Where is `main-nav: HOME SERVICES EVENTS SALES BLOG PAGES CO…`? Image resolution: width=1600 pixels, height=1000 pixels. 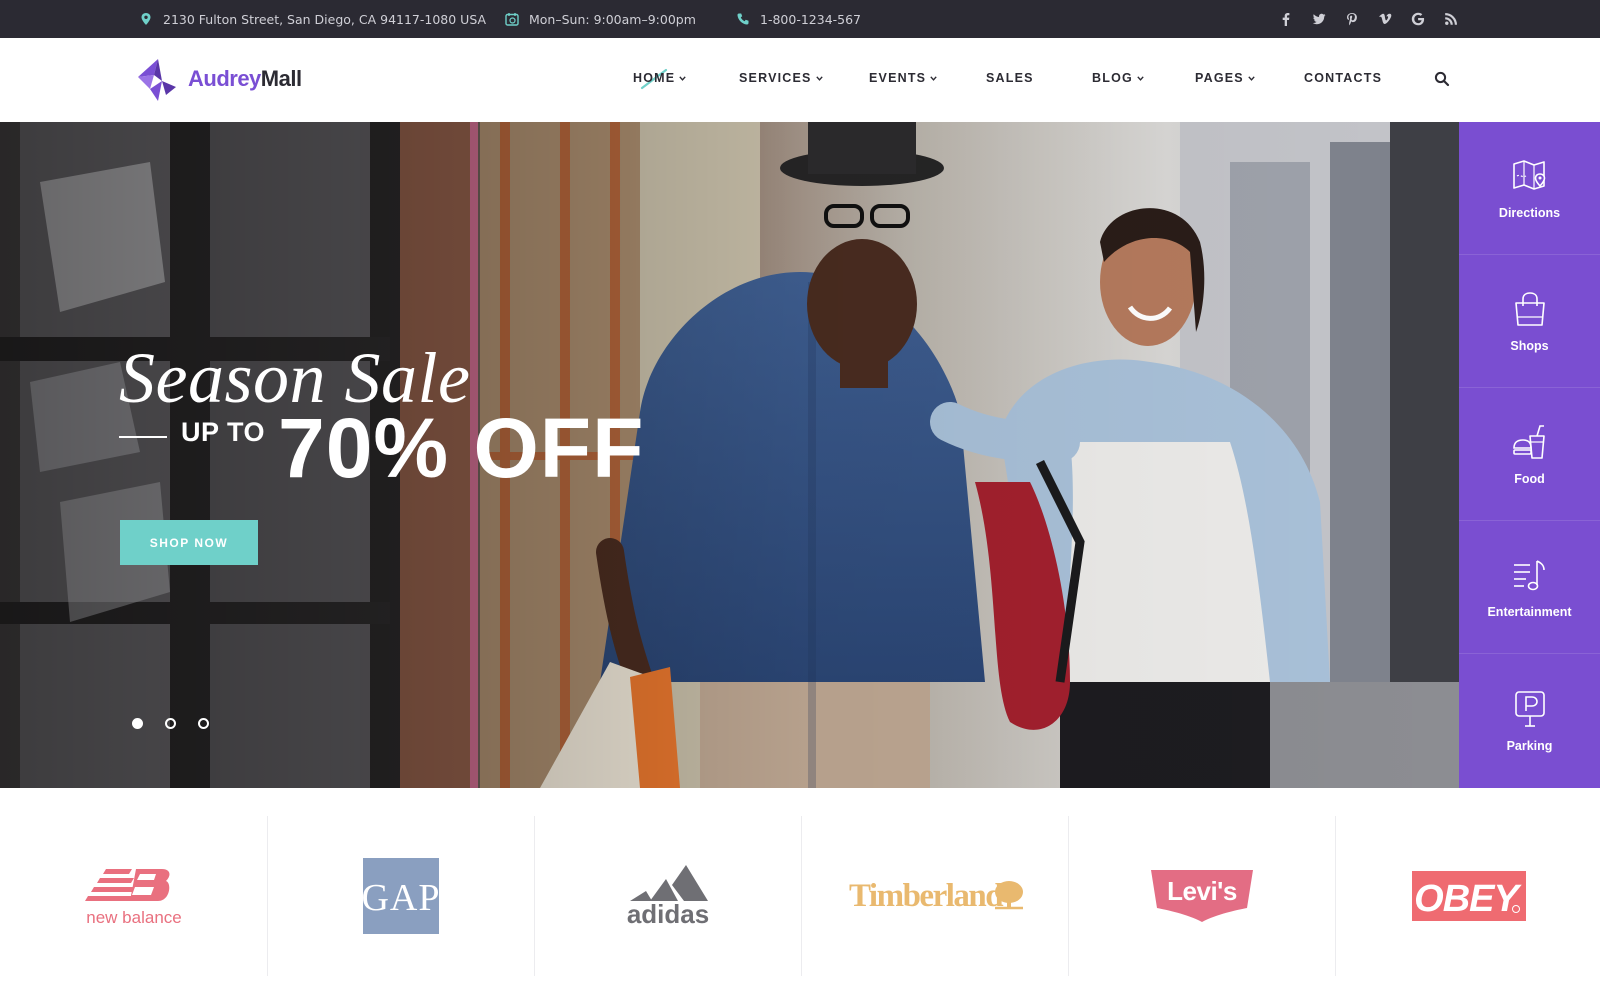 main-nav: HOME SERVICES EVENTS SALES BLOG PAGES CO… is located at coordinates (800, 80).